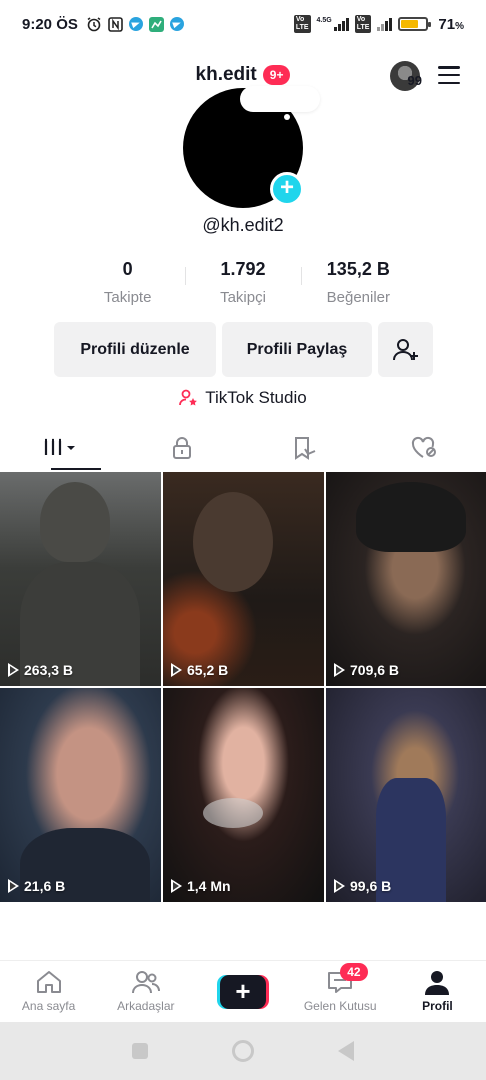 The image size is (486, 1080). I want to click on avatar-count: 99, so click(414, 80).